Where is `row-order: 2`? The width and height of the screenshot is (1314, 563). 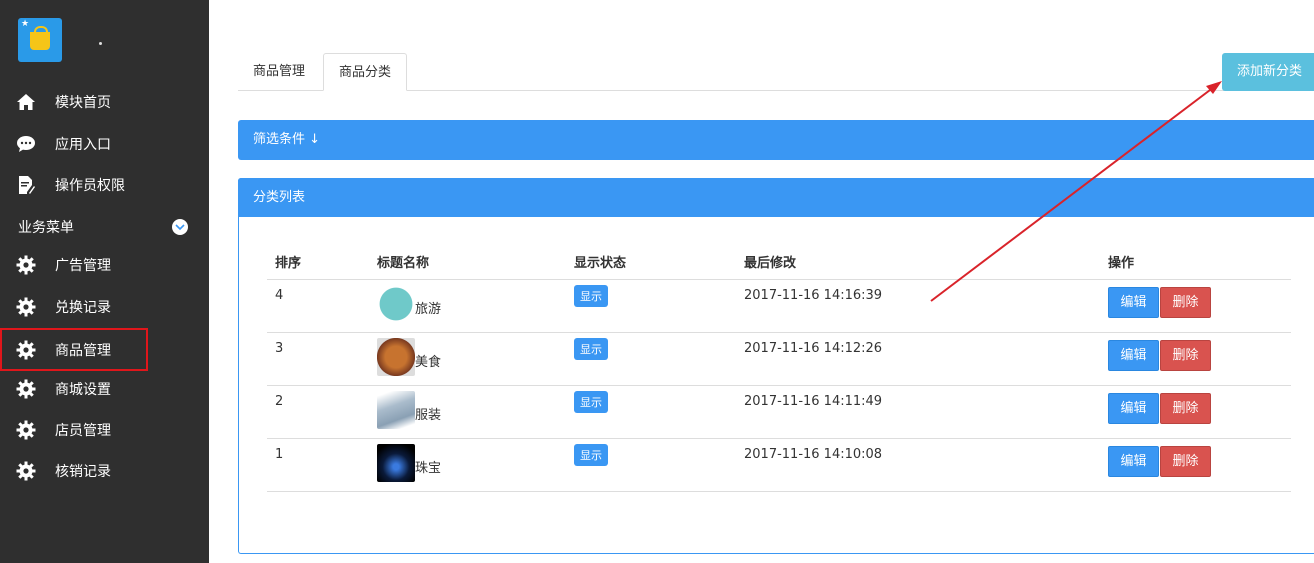
row-order: 2 is located at coordinates (318, 412).